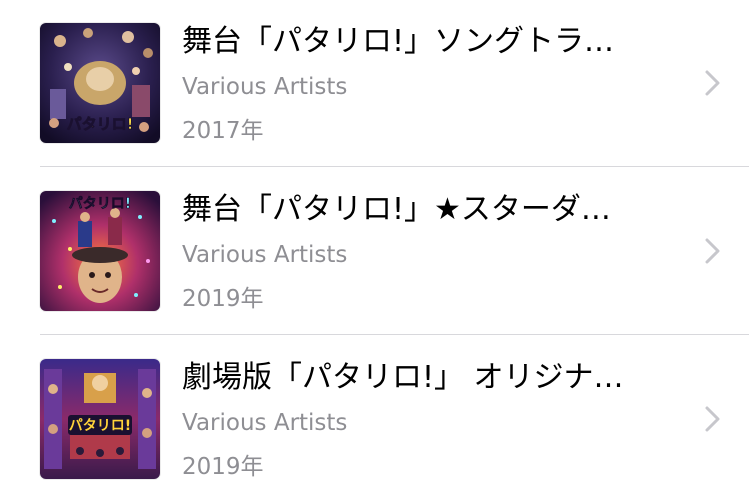  What do you see at coordinates (223, 131) in the screenshot?
I see `album-year: 2017年` at bounding box center [223, 131].